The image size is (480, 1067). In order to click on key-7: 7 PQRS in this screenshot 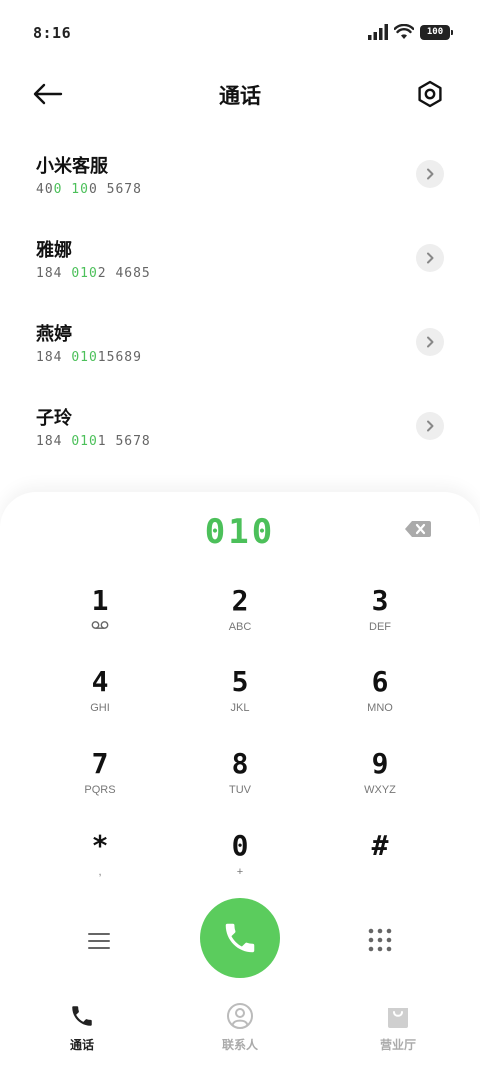, I will do `click(100, 783)`.